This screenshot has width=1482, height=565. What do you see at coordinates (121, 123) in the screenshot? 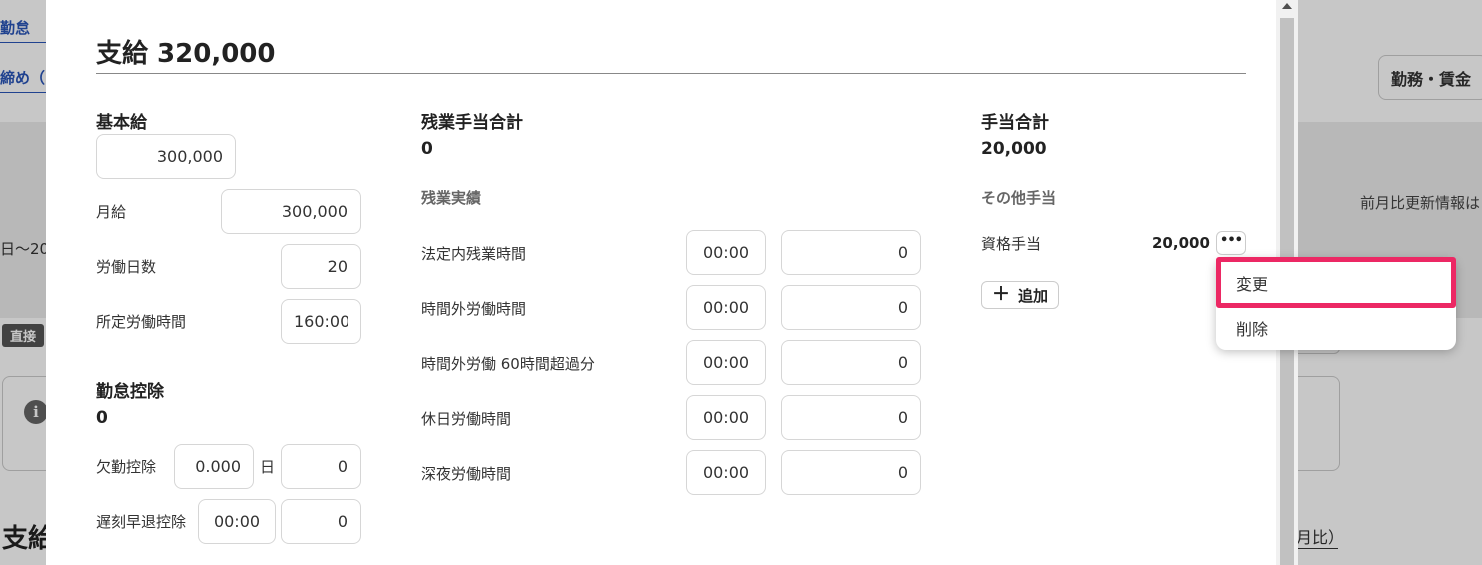
I see `basic-pay-heading: 基本給` at bounding box center [121, 123].